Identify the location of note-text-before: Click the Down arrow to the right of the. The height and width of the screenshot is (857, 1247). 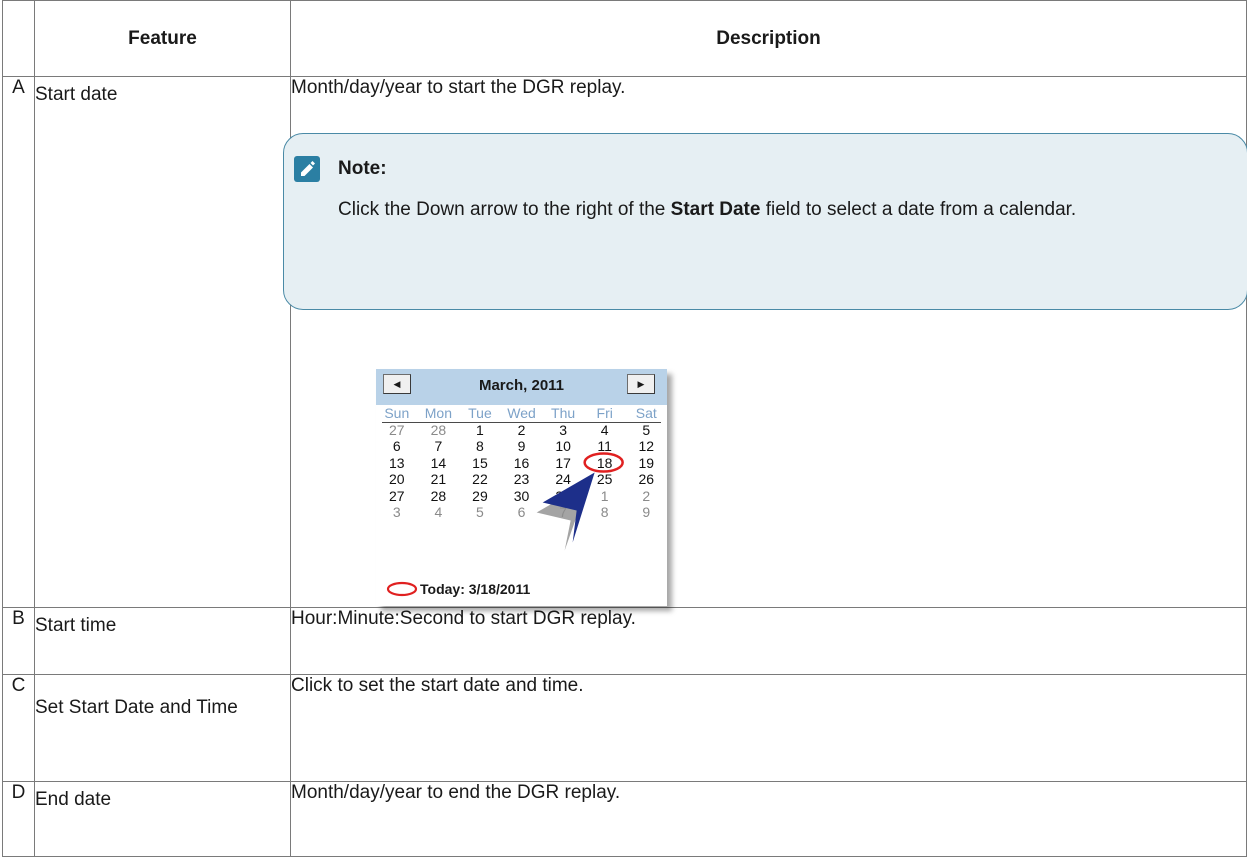
(502, 209).